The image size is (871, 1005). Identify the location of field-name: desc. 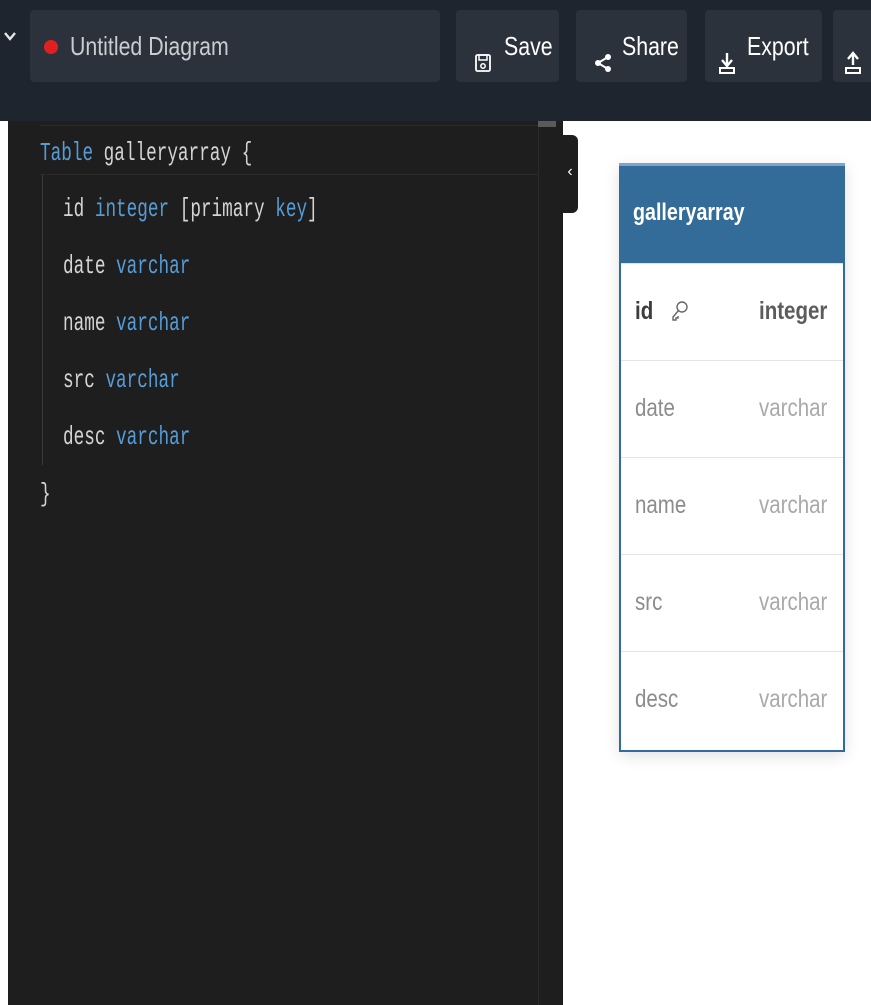
(657, 699).